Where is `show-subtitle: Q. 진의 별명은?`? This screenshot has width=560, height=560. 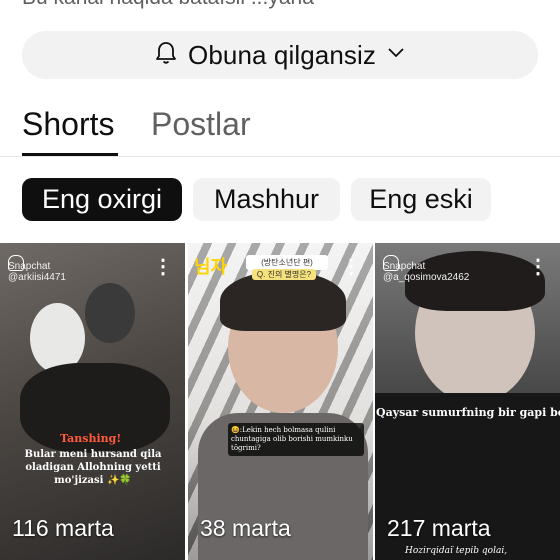 show-subtitle: Q. 진의 별명은? is located at coordinates (284, 274).